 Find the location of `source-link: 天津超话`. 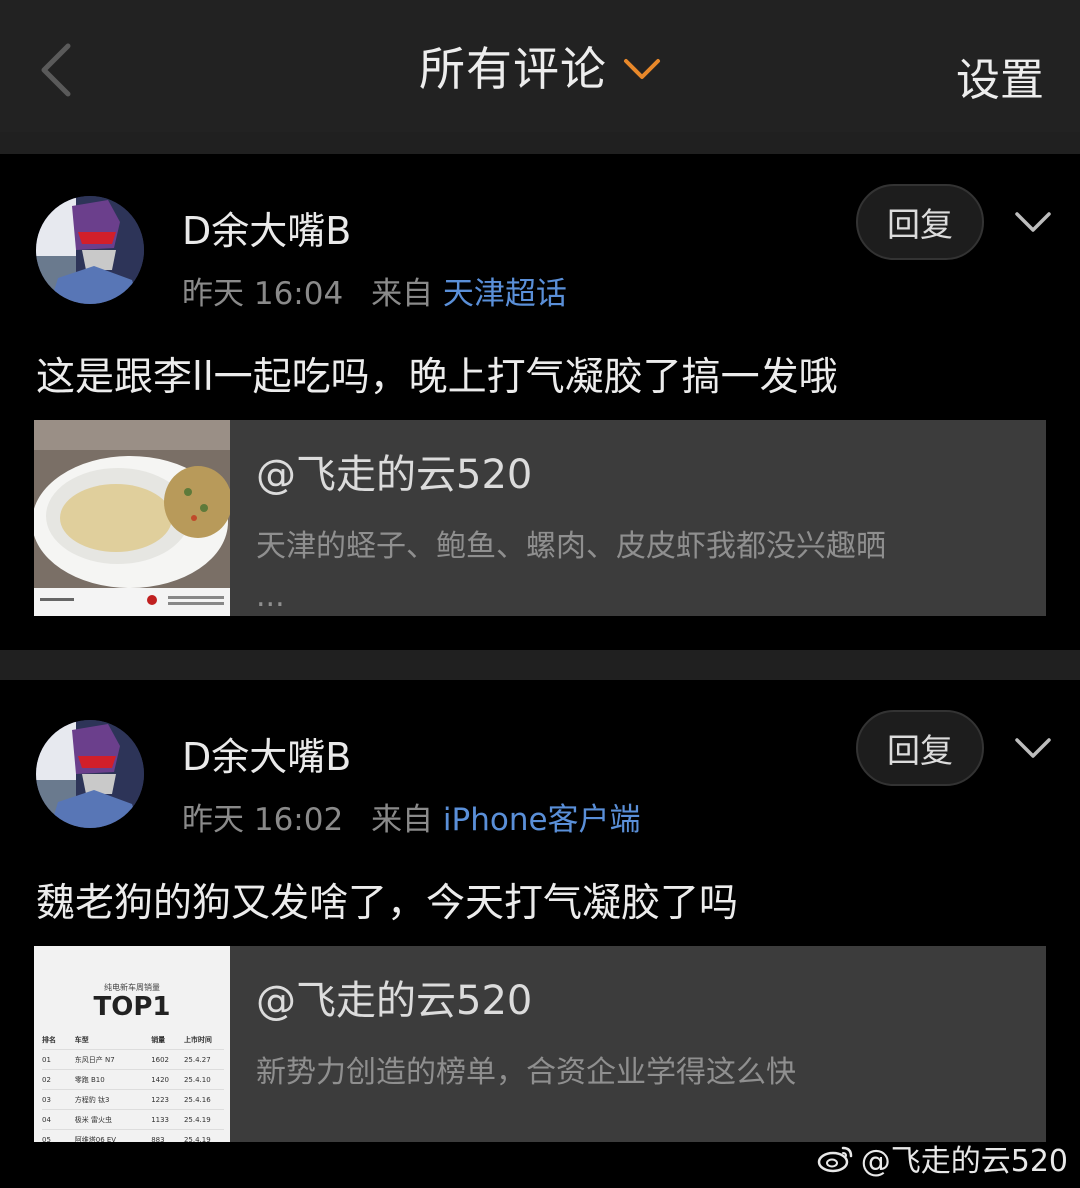

source-link: 天津超话 is located at coordinates (505, 294).